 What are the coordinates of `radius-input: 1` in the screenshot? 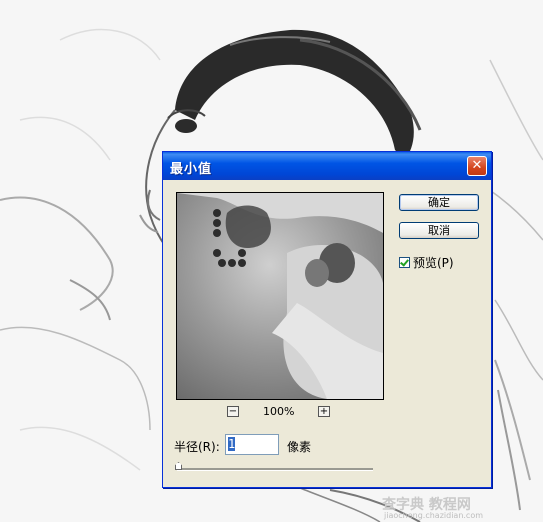 It's located at (252, 444).